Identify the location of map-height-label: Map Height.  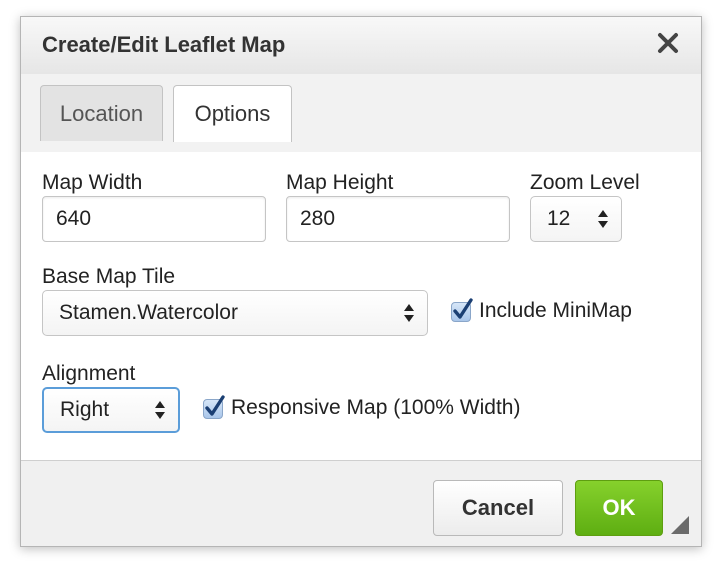
(340, 182).